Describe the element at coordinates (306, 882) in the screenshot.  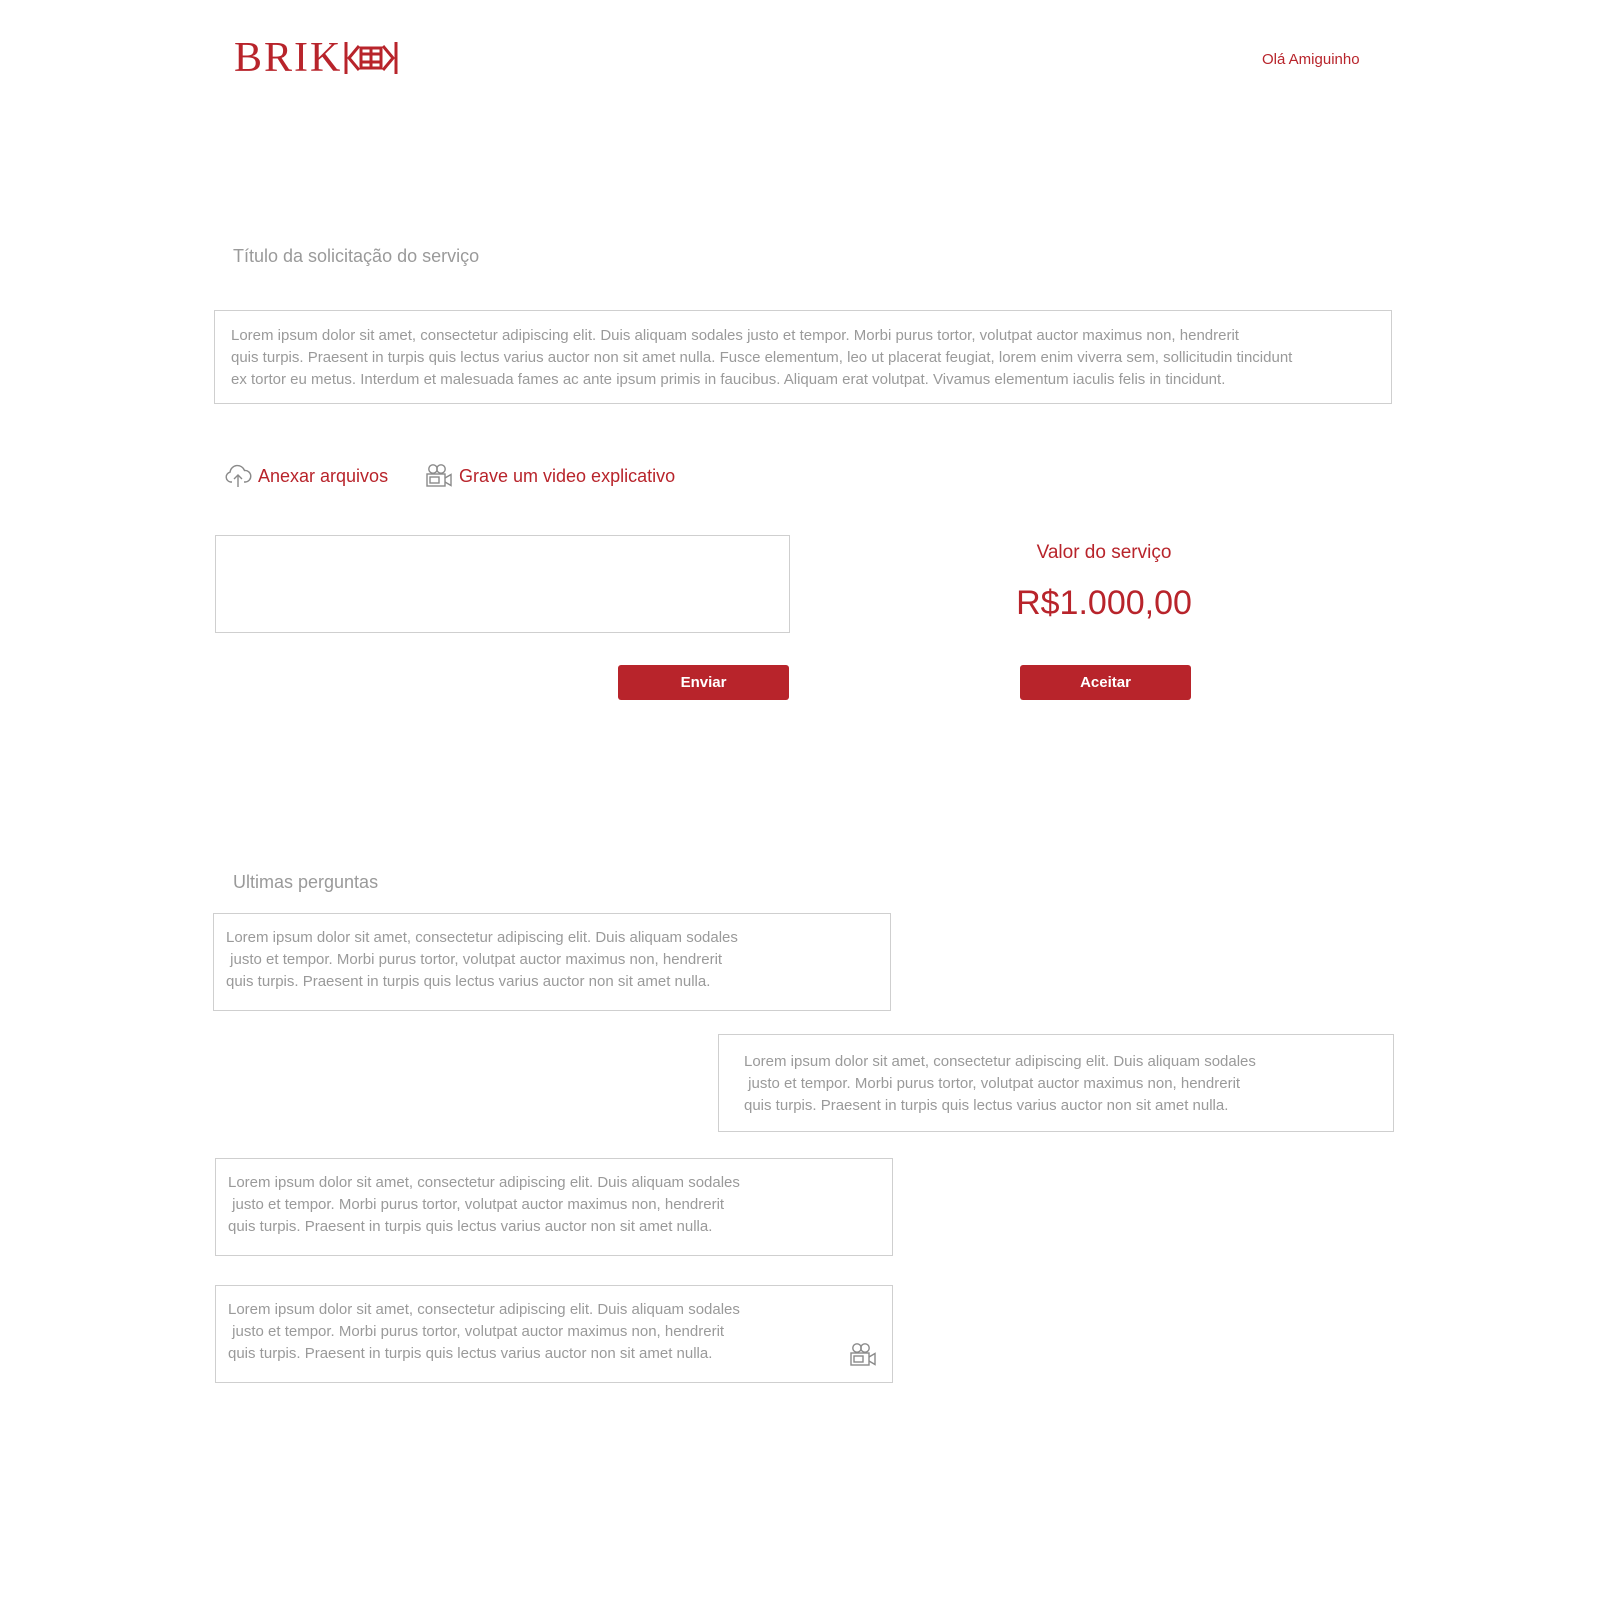
I see `questions-title: Ultimas perguntas` at that location.